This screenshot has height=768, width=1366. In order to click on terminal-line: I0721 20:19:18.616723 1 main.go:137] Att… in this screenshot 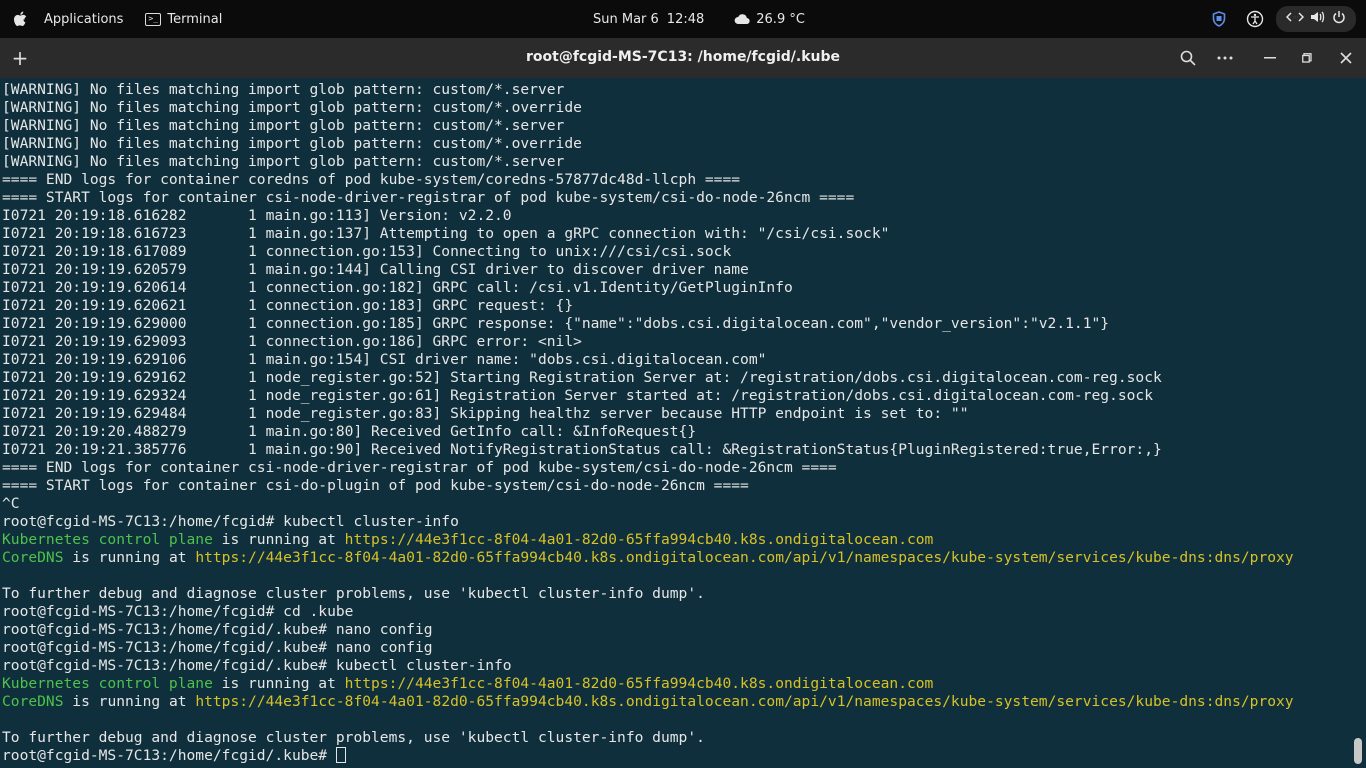, I will do `click(648, 234)`.